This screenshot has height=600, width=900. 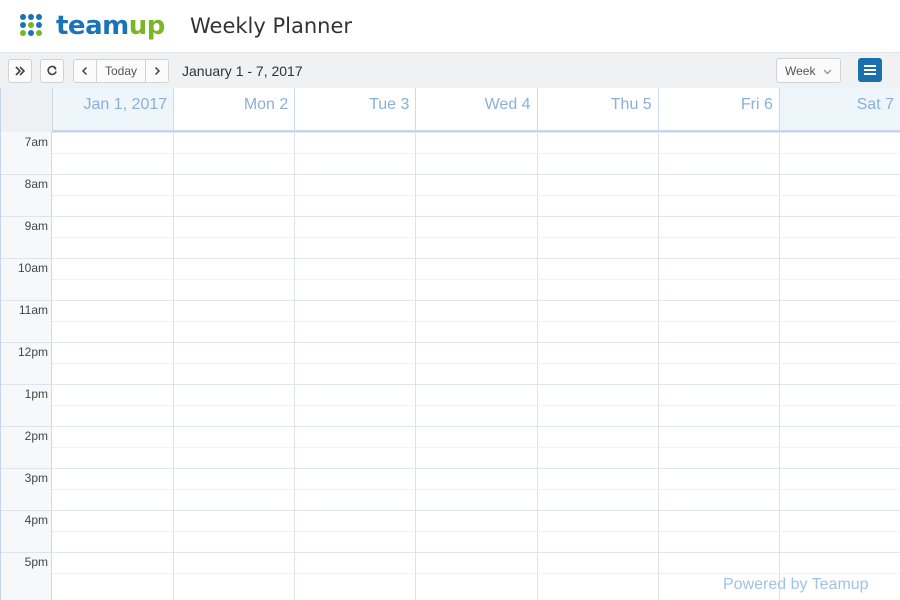 I want to click on calendar-toolbar: Today January 1 - 7, 2017 Week, so click(x=450, y=70).